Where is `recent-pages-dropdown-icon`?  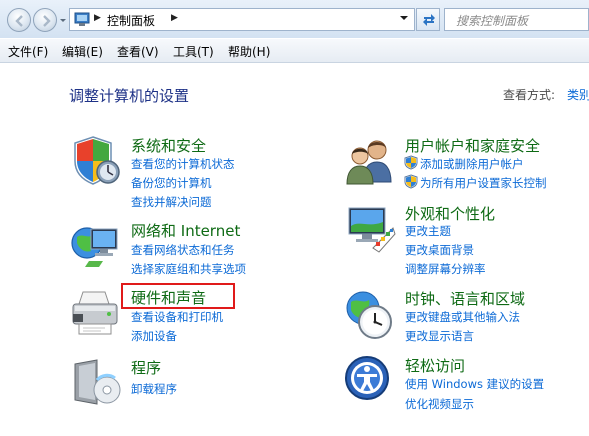 recent-pages-dropdown-icon is located at coordinates (63, 20).